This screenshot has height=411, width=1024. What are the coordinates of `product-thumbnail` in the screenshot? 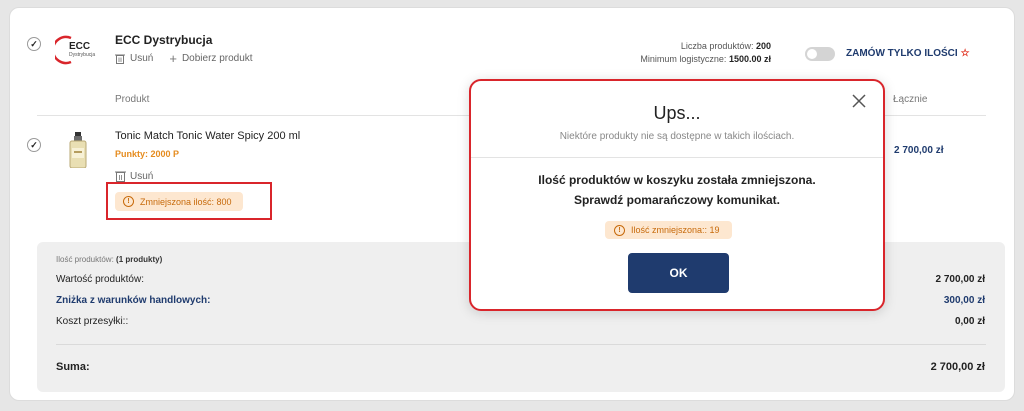 It's located at (78, 150).